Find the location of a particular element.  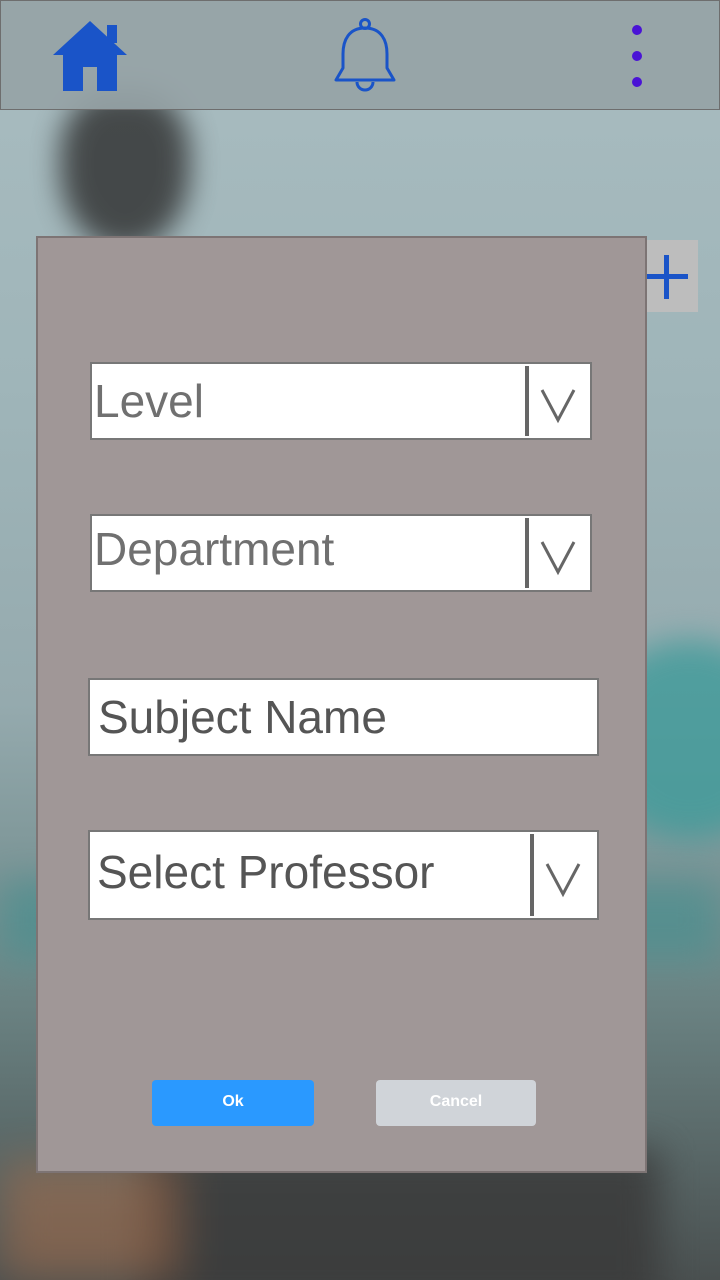

subject-name-input: Subject Name is located at coordinates (343, 717).